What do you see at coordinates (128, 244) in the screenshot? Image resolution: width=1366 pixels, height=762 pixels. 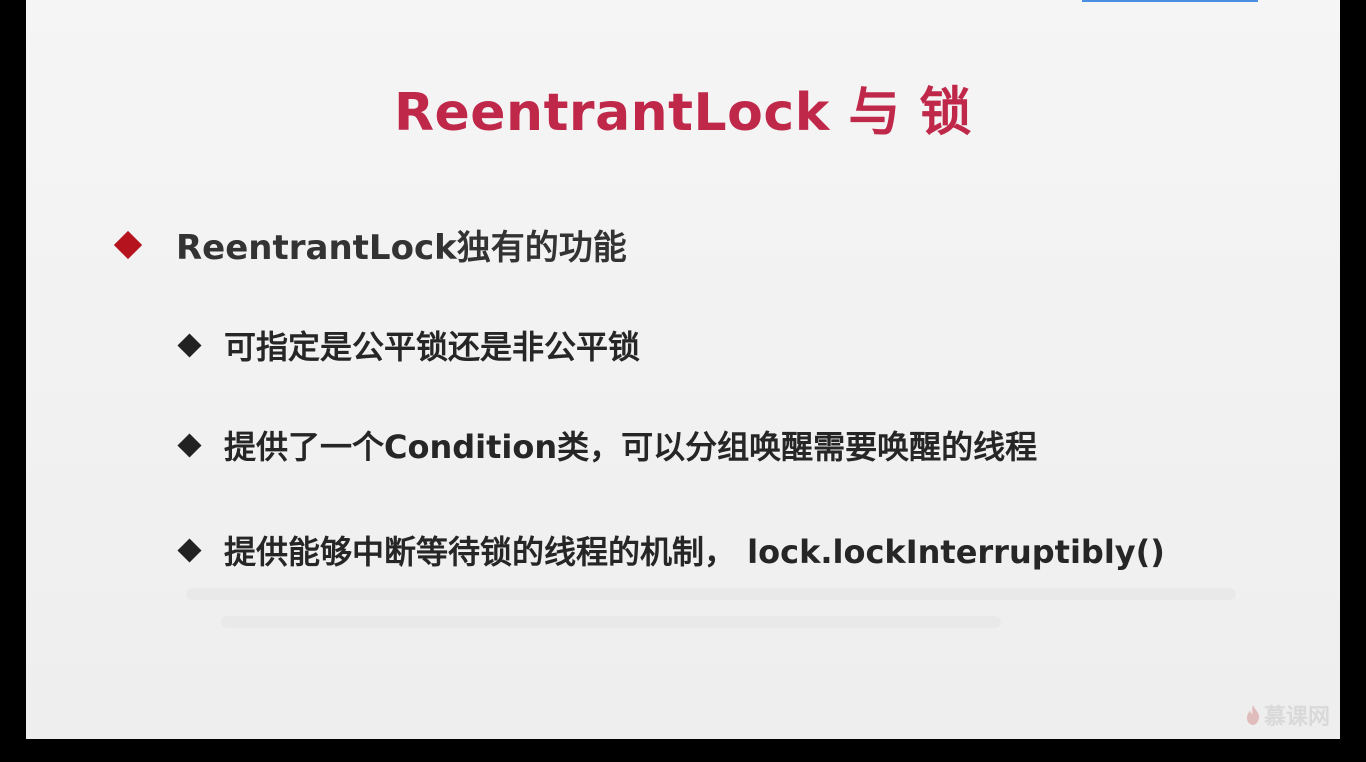 I see `red-diamond-bullet-icon` at bounding box center [128, 244].